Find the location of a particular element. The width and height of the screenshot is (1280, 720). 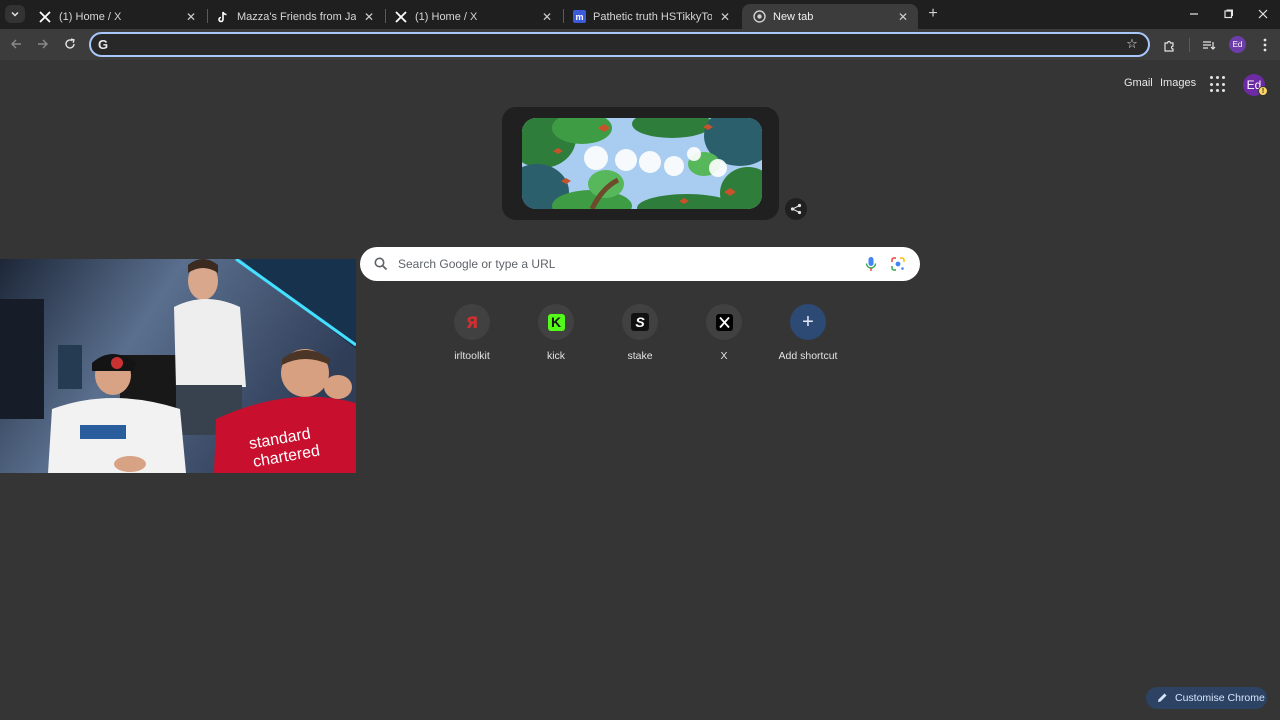

arrow-left-icon is located at coordinates (16, 44).